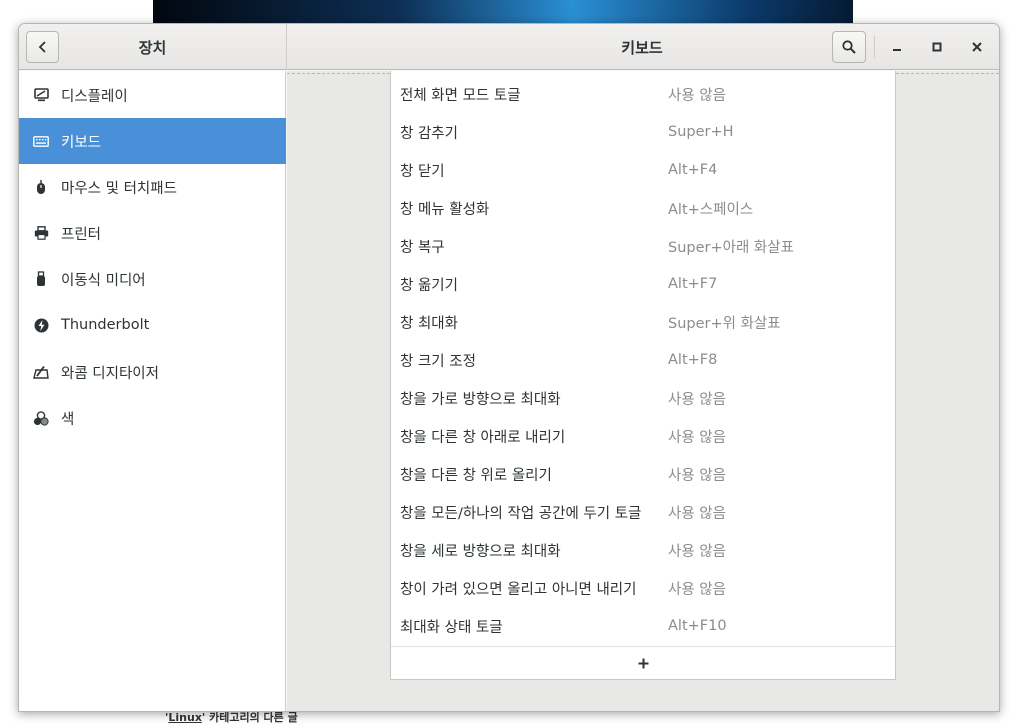 The height and width of the screenshot is (728, 1016). Describe the element at coordinates (41, 141) in the screenshot. I see `keyboard-icon` at that location.